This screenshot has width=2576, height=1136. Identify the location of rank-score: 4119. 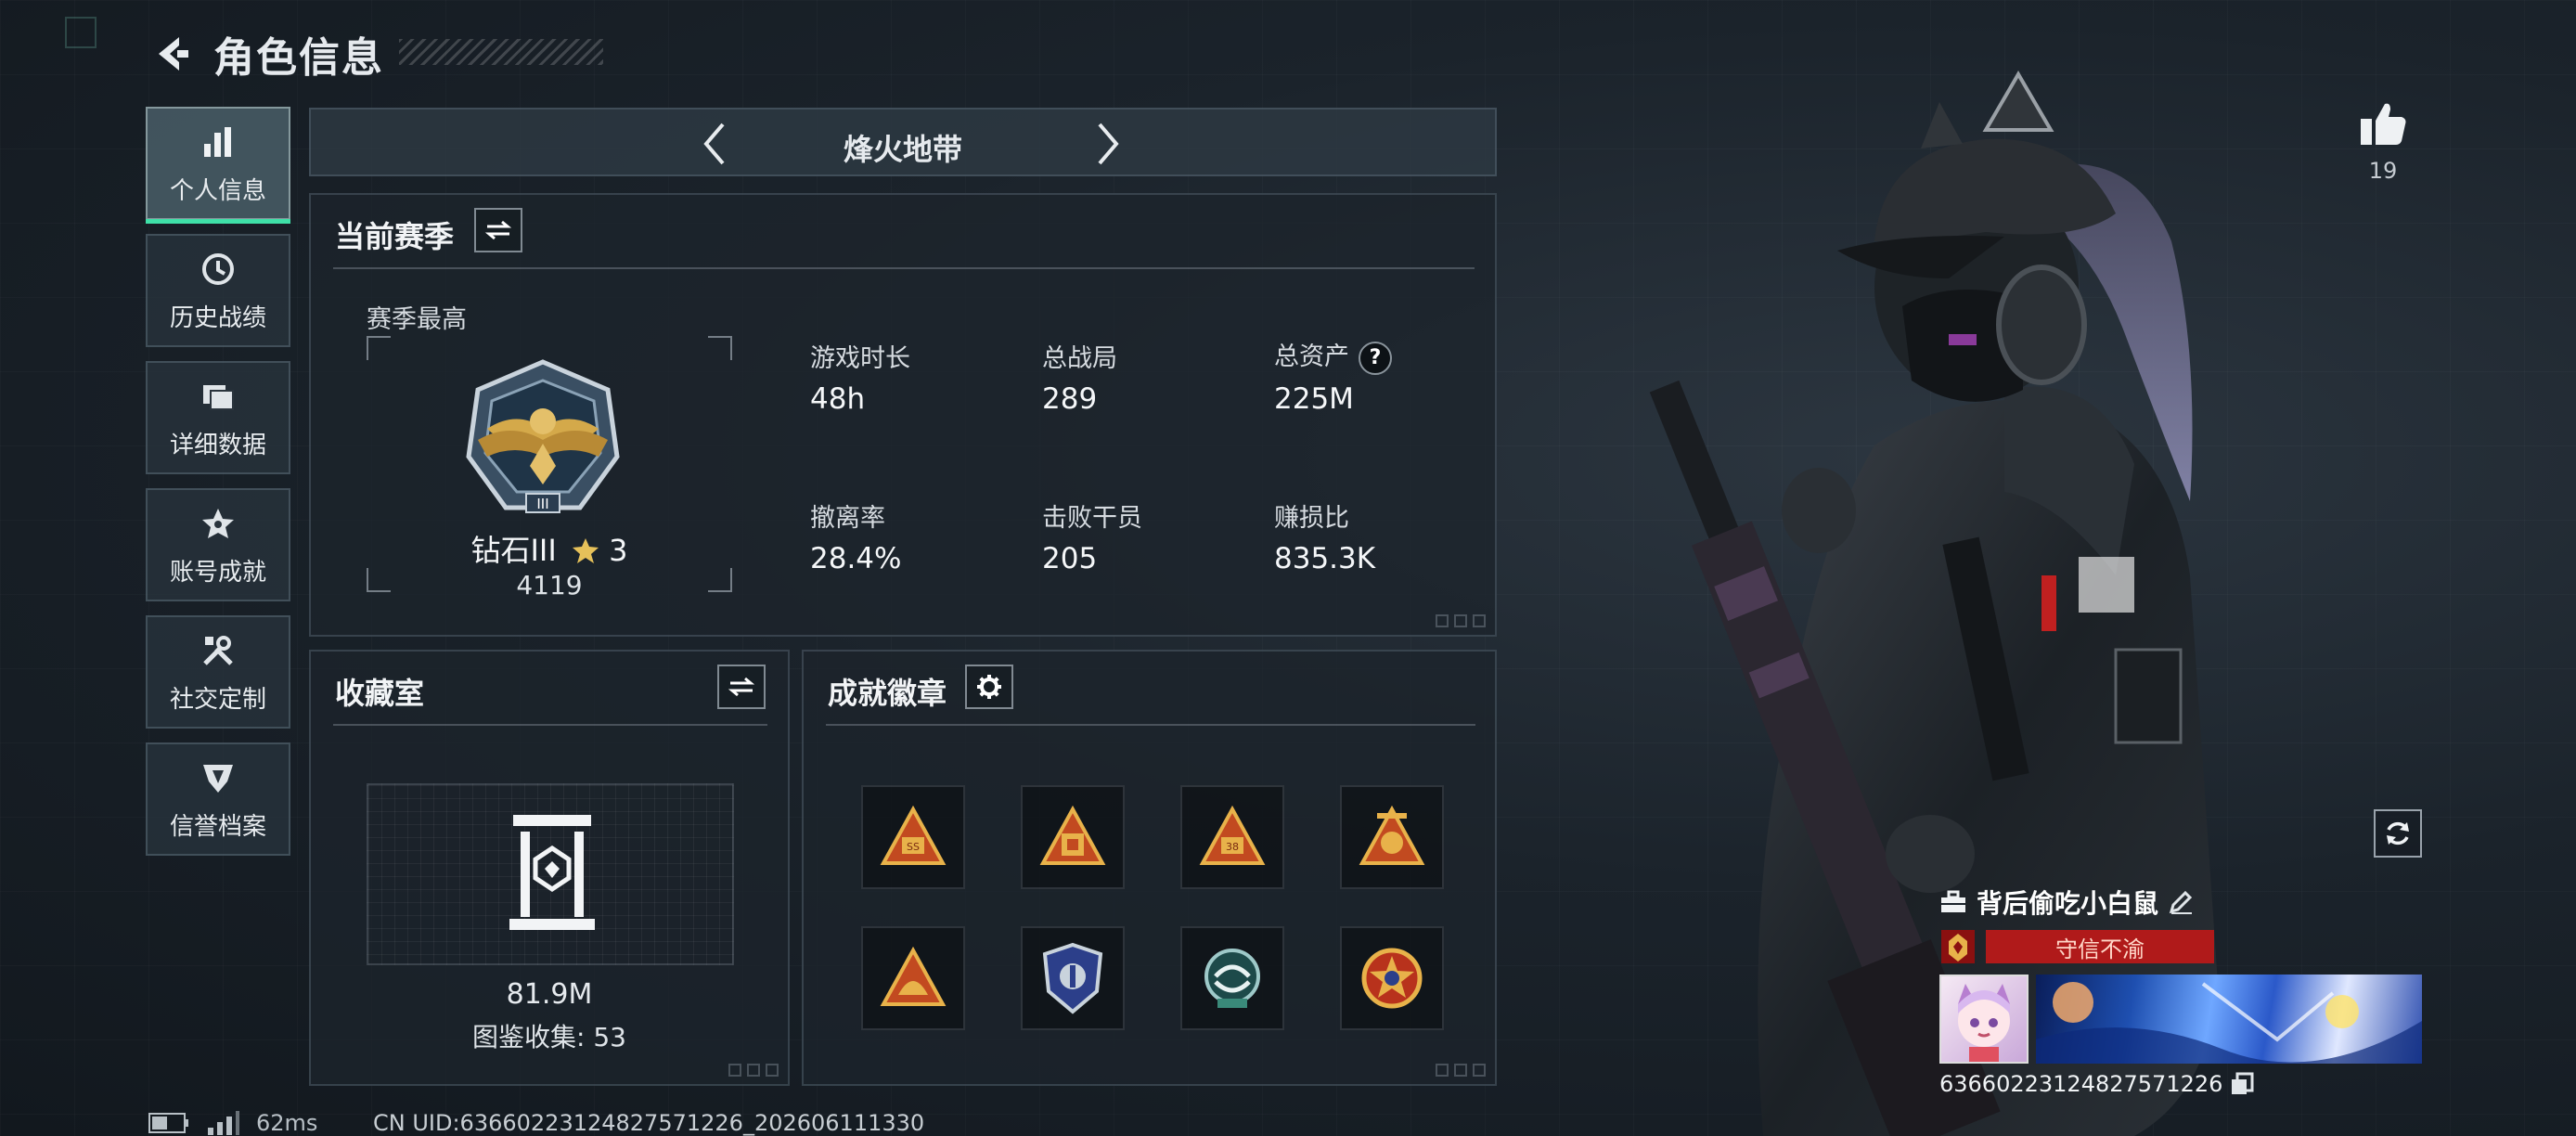
(549, 585).